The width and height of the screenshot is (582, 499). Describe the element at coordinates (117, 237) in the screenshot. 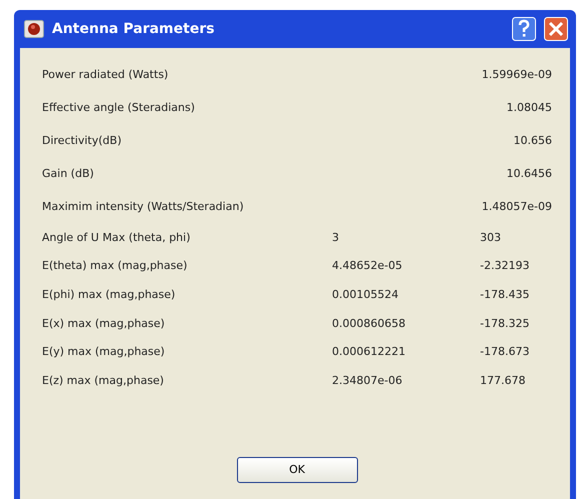

I see `parameter-label: Angle of U Max (theta, phi)` at that location.